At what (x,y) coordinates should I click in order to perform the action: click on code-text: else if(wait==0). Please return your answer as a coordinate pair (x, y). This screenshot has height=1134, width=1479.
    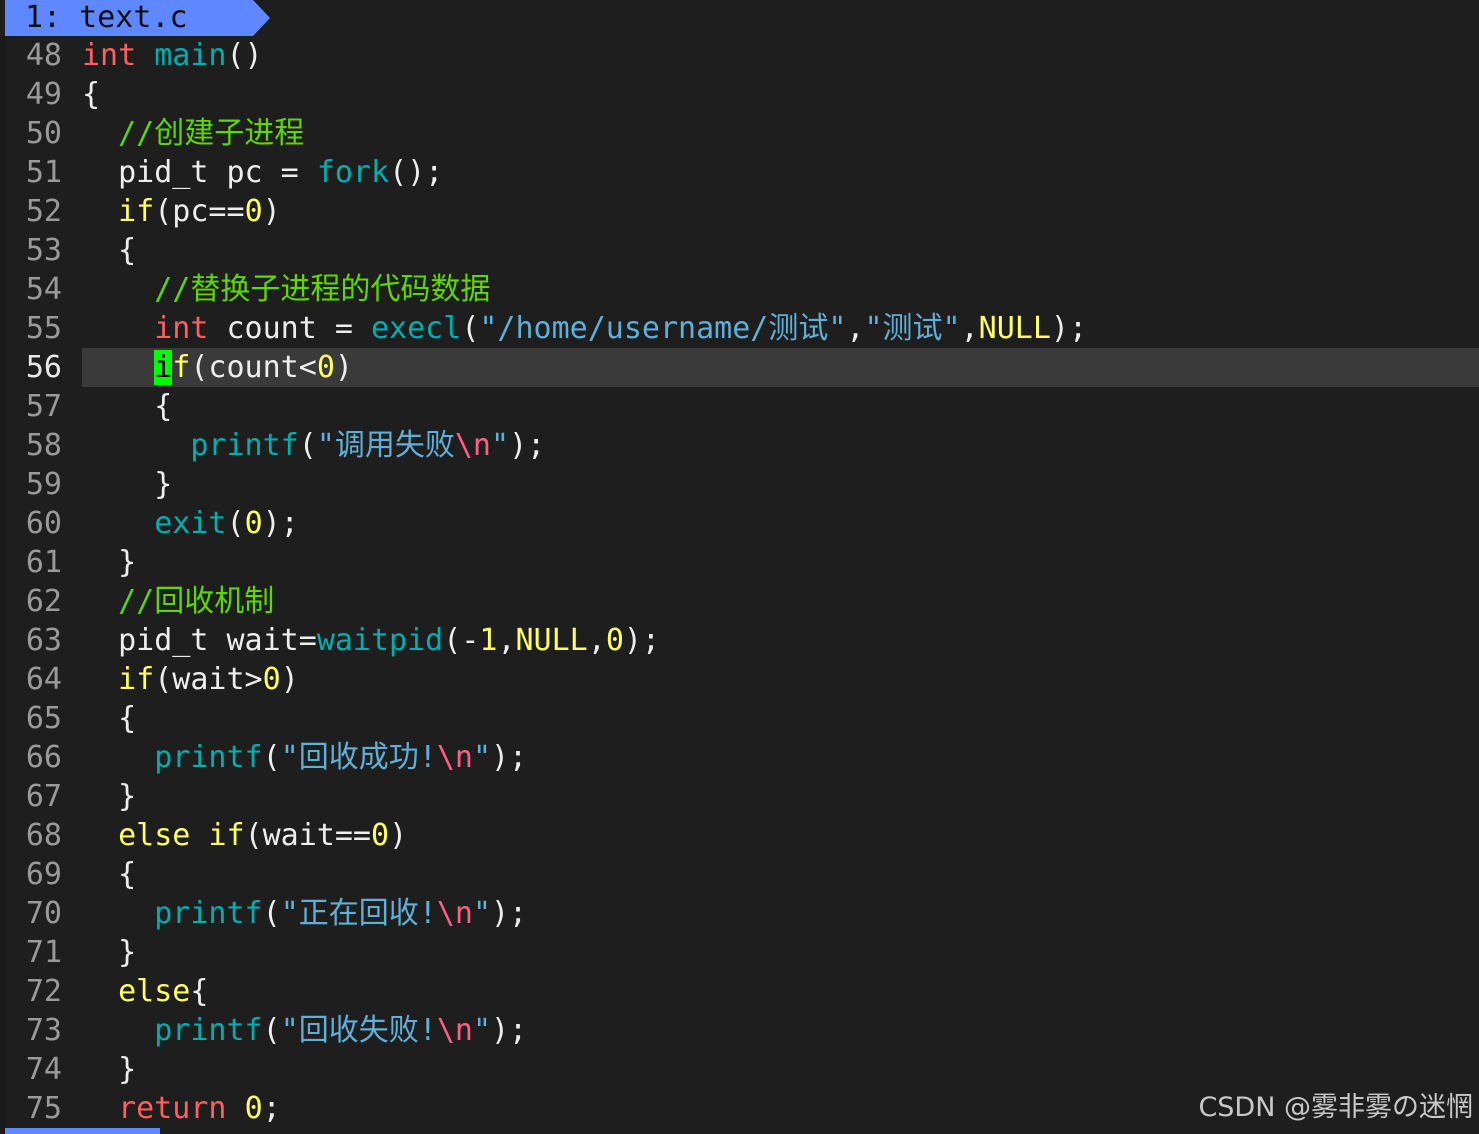
    Looking at the image, I should click on (244, 835).